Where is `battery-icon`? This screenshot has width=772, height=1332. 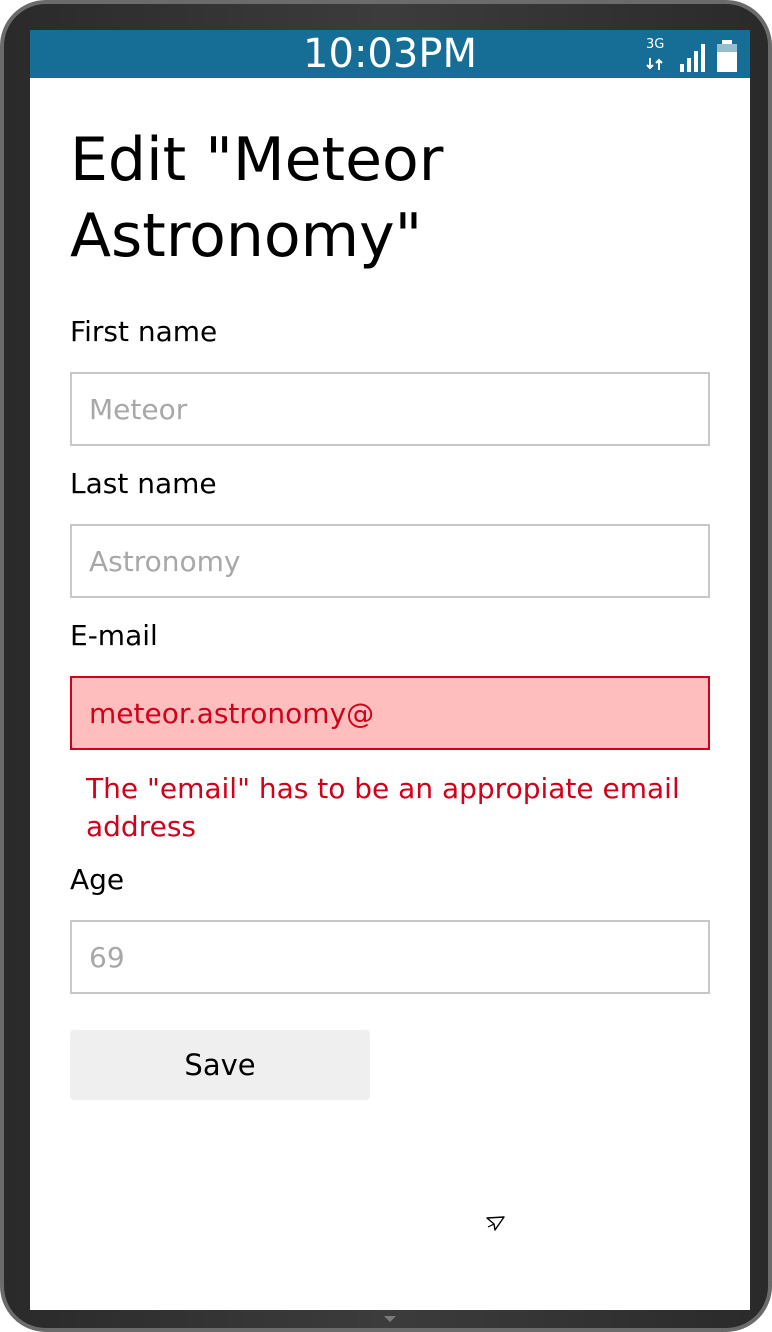
battery-icon is located at coordinates (727, 56).